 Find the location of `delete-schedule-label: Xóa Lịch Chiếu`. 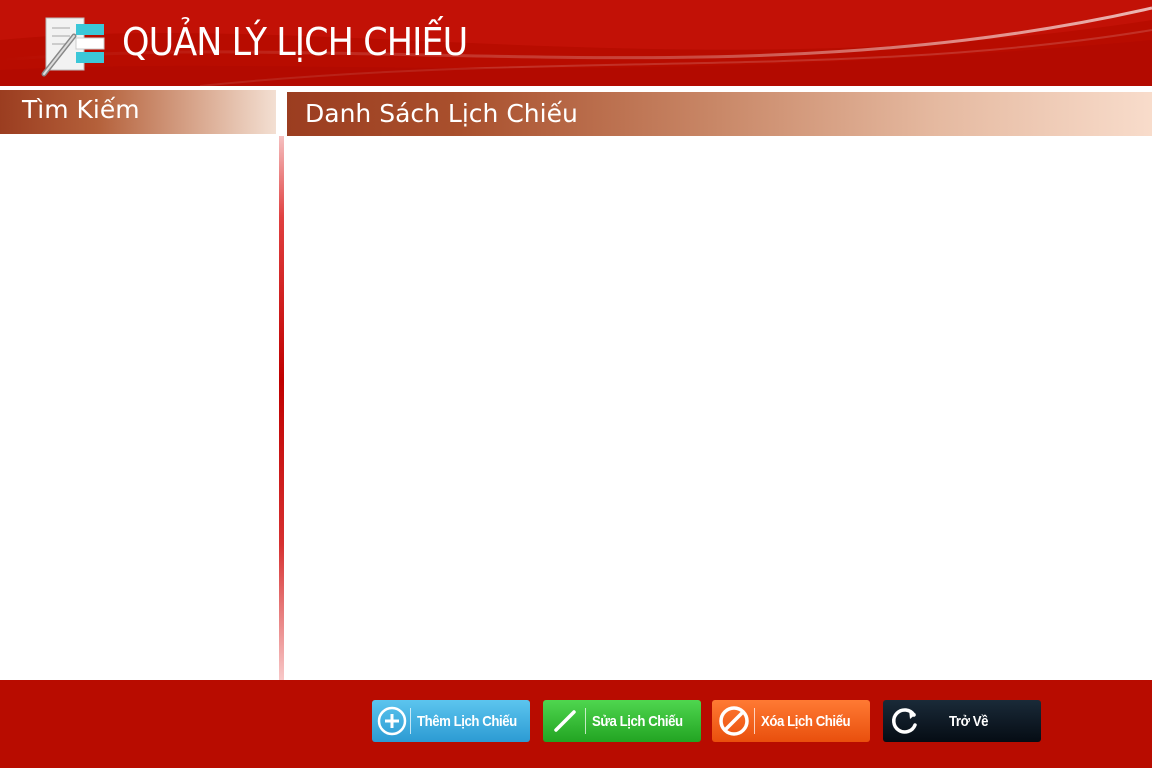

delete-schedule-label: Xóa Lịch Chiếu is located at coordinates (806, 721).